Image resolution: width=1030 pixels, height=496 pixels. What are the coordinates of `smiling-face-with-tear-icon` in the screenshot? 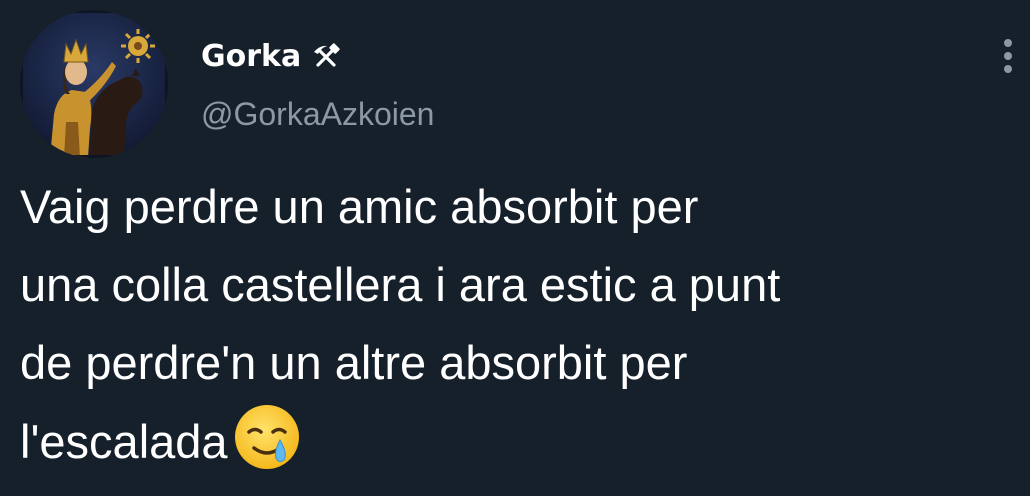 It's located at (266, 437).